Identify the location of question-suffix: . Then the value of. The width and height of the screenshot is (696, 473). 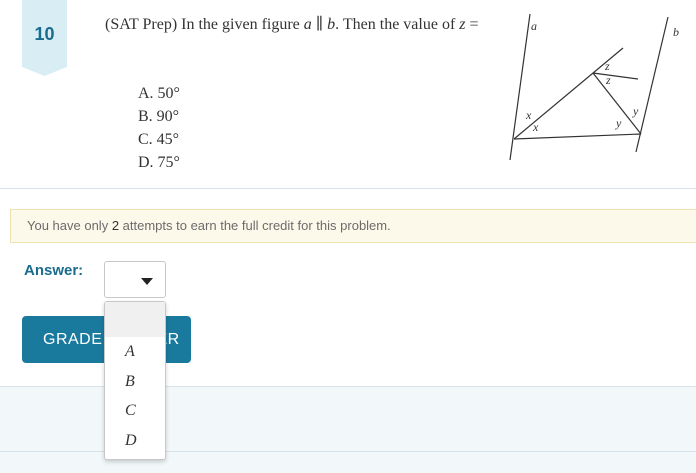
(397, 24).